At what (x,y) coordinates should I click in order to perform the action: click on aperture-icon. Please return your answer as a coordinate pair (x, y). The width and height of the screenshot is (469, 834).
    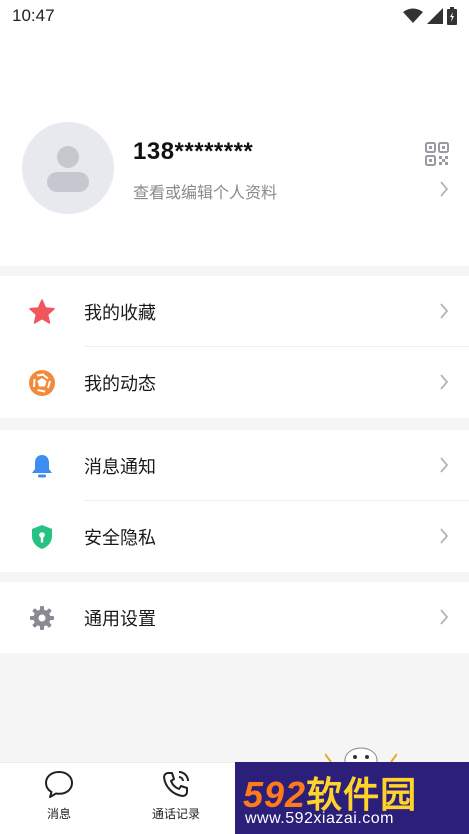
    Looking at the image, I should click on (42, 383).